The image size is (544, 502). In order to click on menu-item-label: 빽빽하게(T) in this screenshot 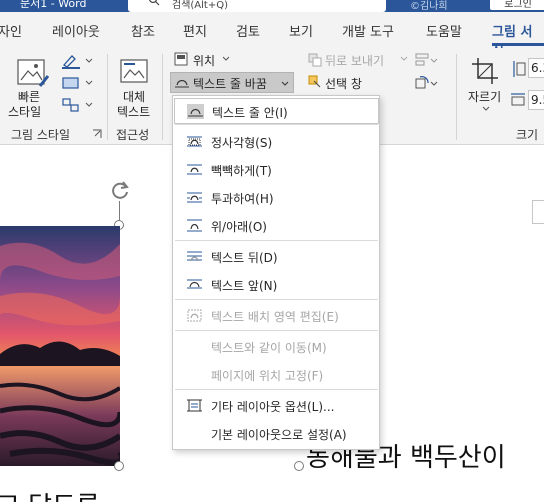, I will do `click(241, 171)`.